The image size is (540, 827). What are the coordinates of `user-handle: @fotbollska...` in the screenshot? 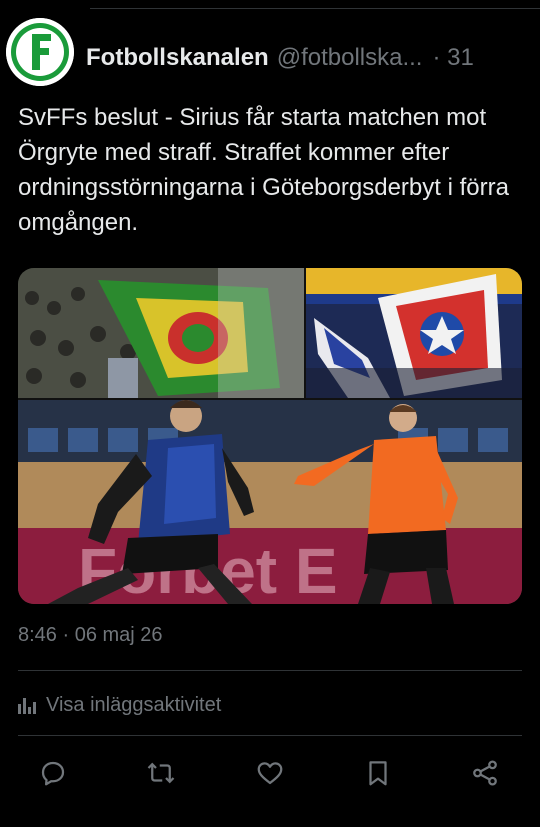 It's located at (350, 58).